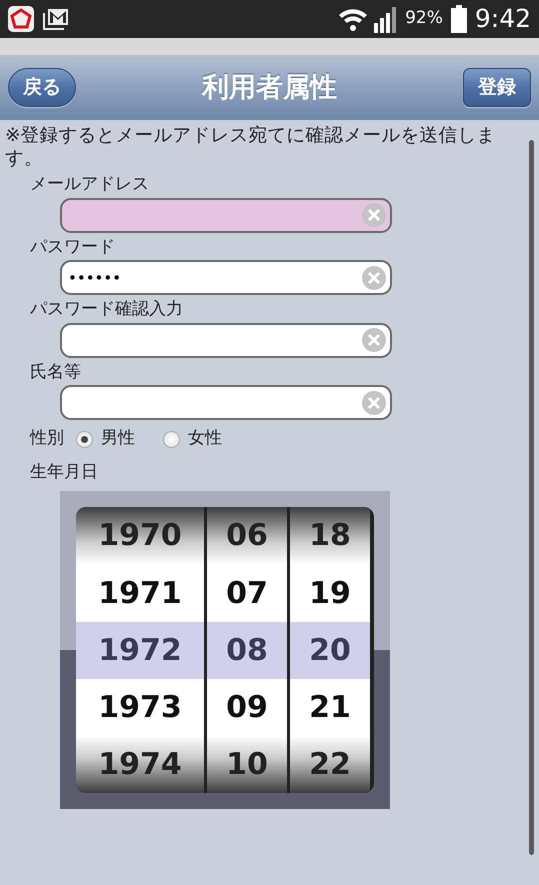 Image resolution: width=539 pixels, height=885 pixels. Describe the element at coordinates (42, 87) in the screenshot. I see `back-button: 戻る` at that location.